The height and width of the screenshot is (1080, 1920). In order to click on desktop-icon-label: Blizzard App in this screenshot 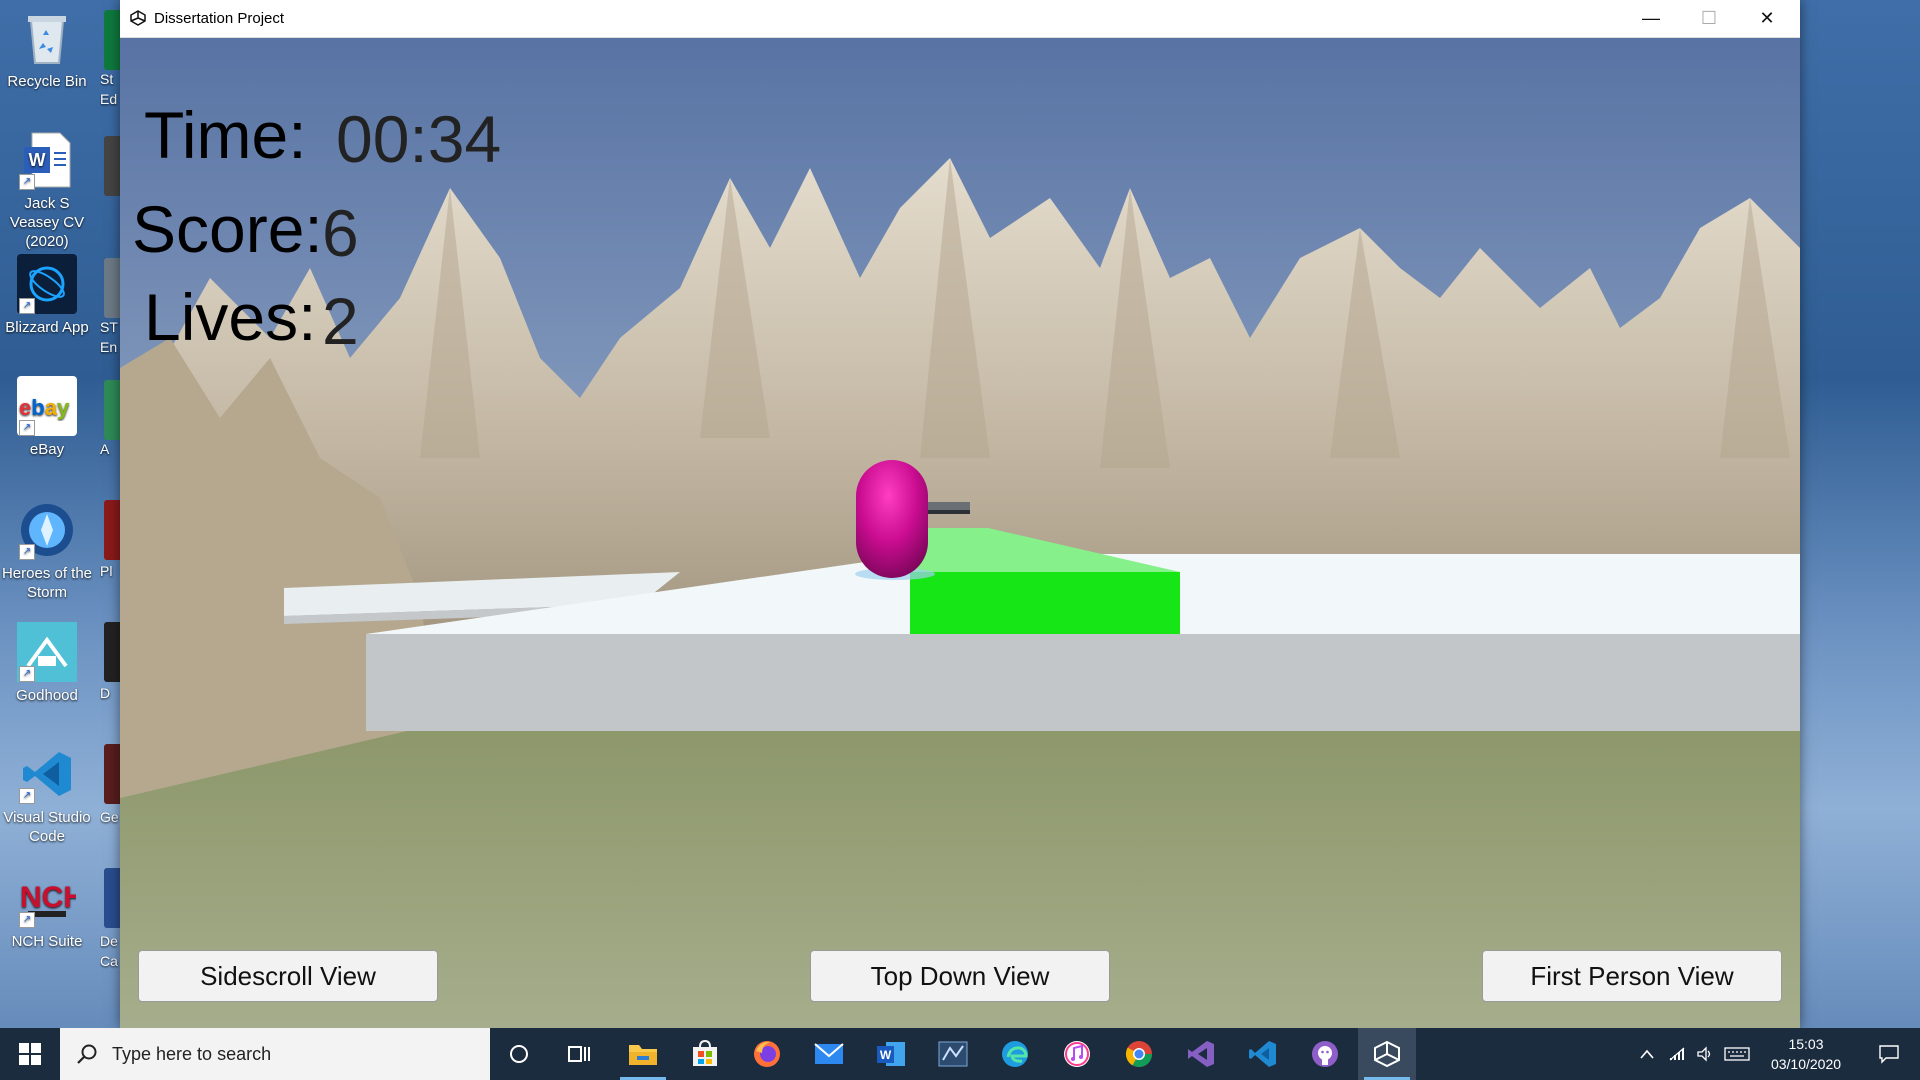, I will do `click(47, 327)`.